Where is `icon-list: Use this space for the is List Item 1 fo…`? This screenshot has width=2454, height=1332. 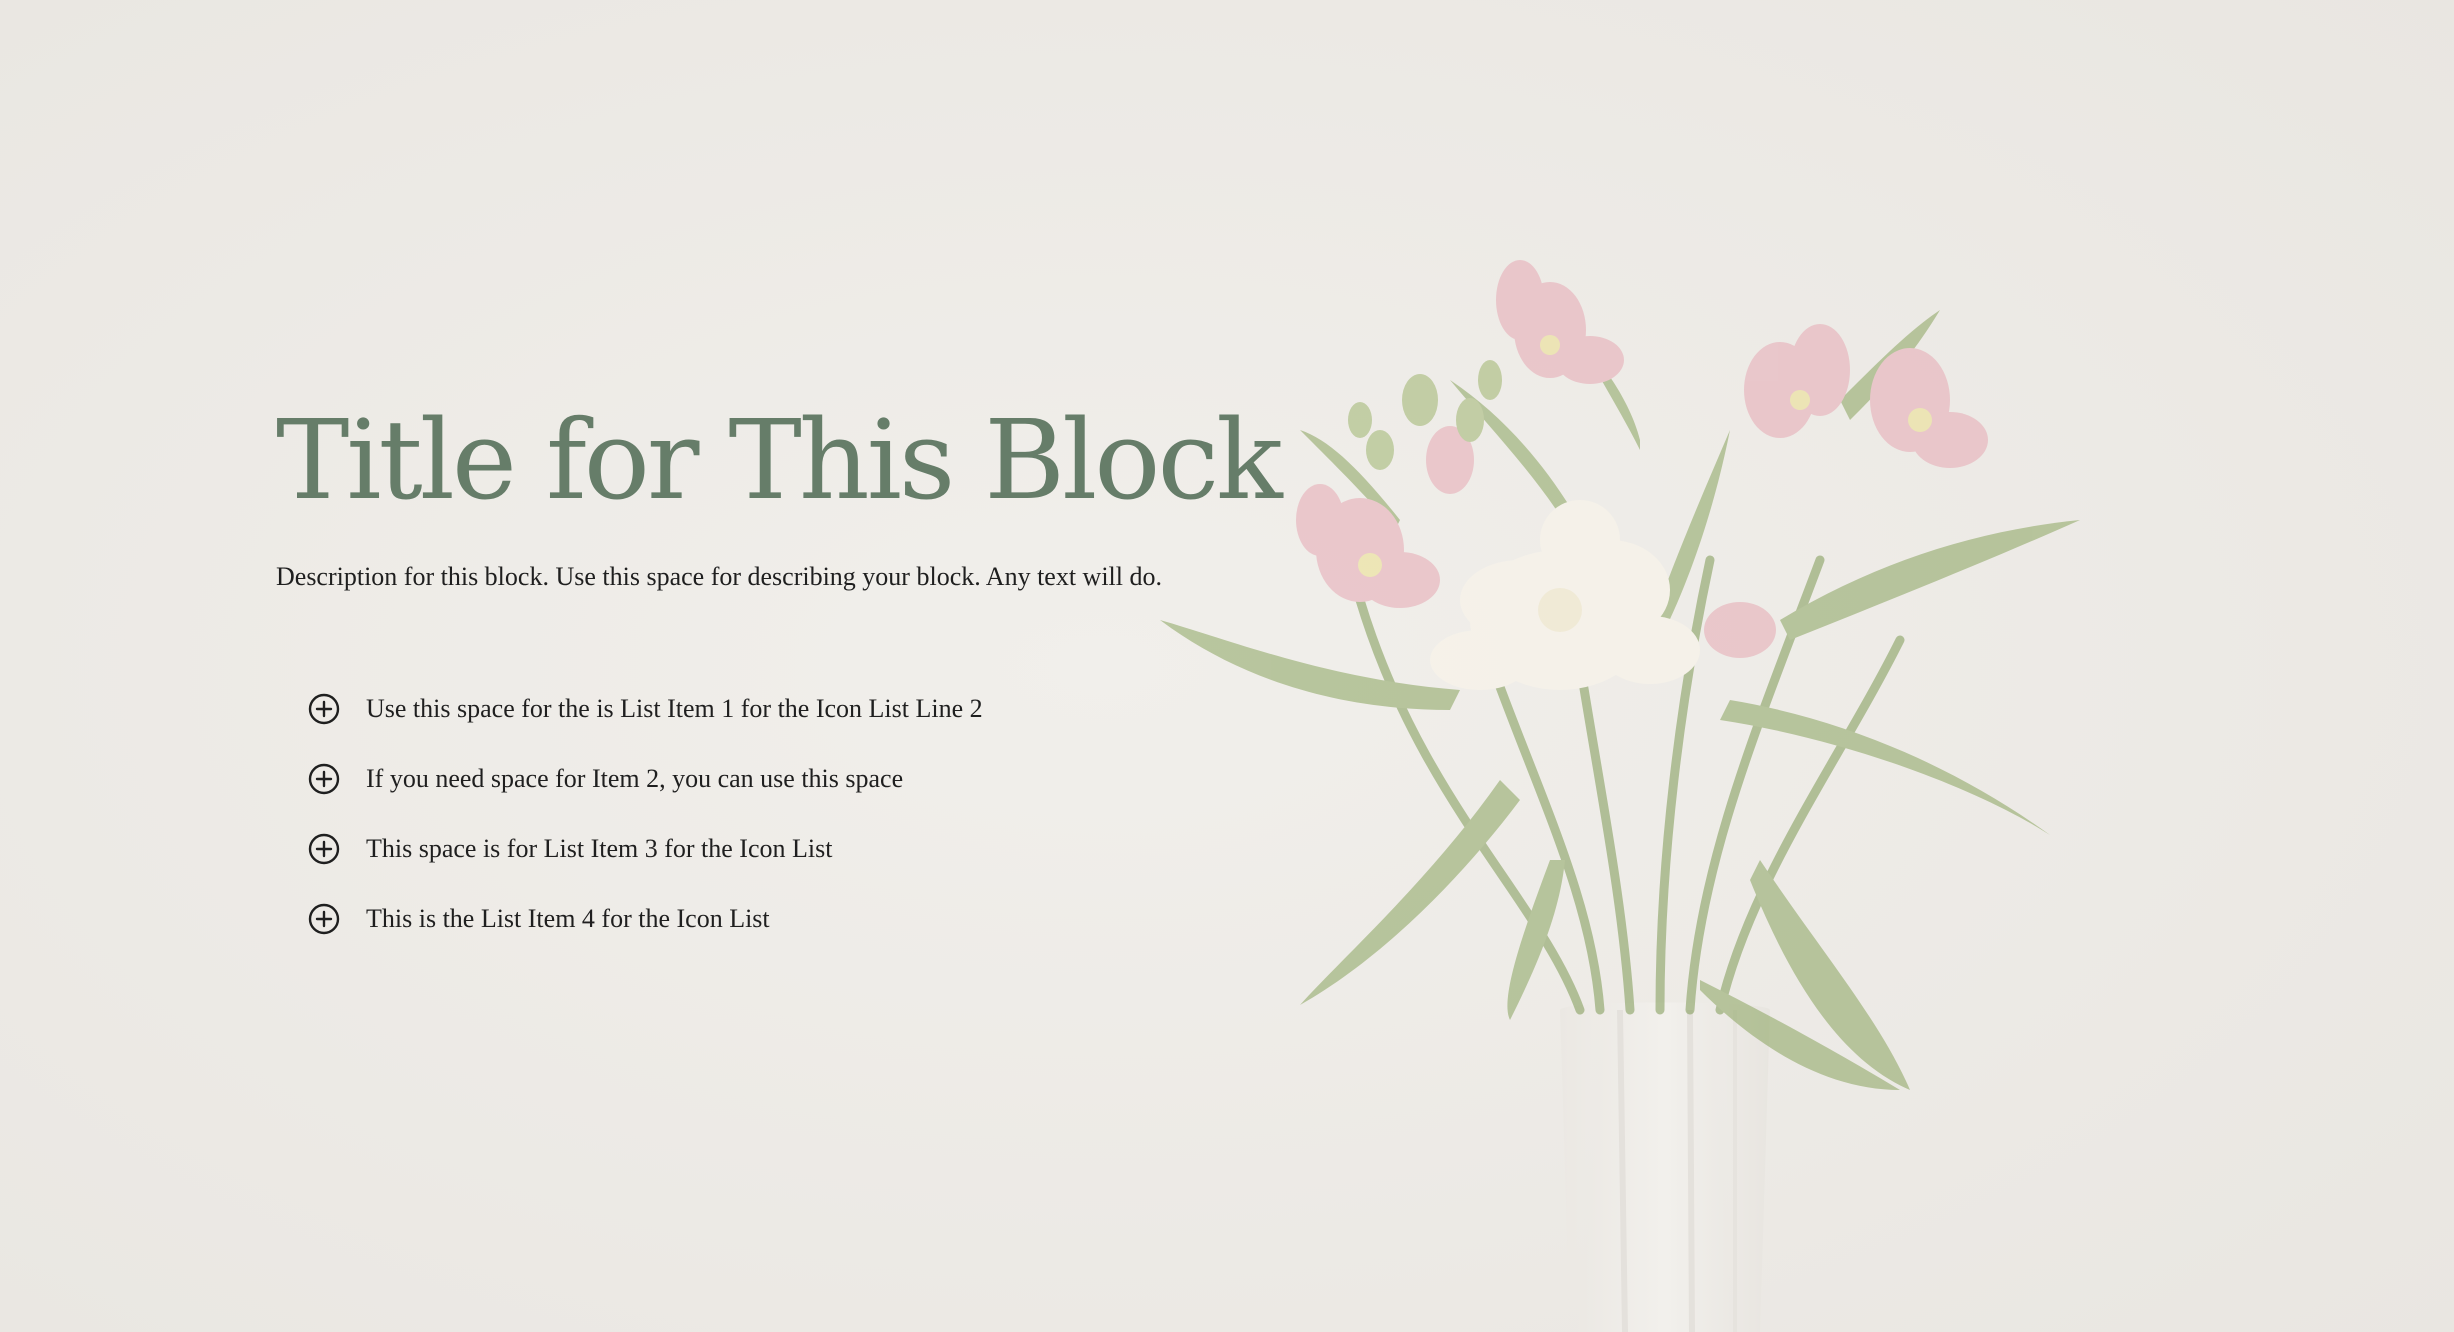
icon-list: Use this space for the is List Item 1 fo… is located at coordinates (892, 814).